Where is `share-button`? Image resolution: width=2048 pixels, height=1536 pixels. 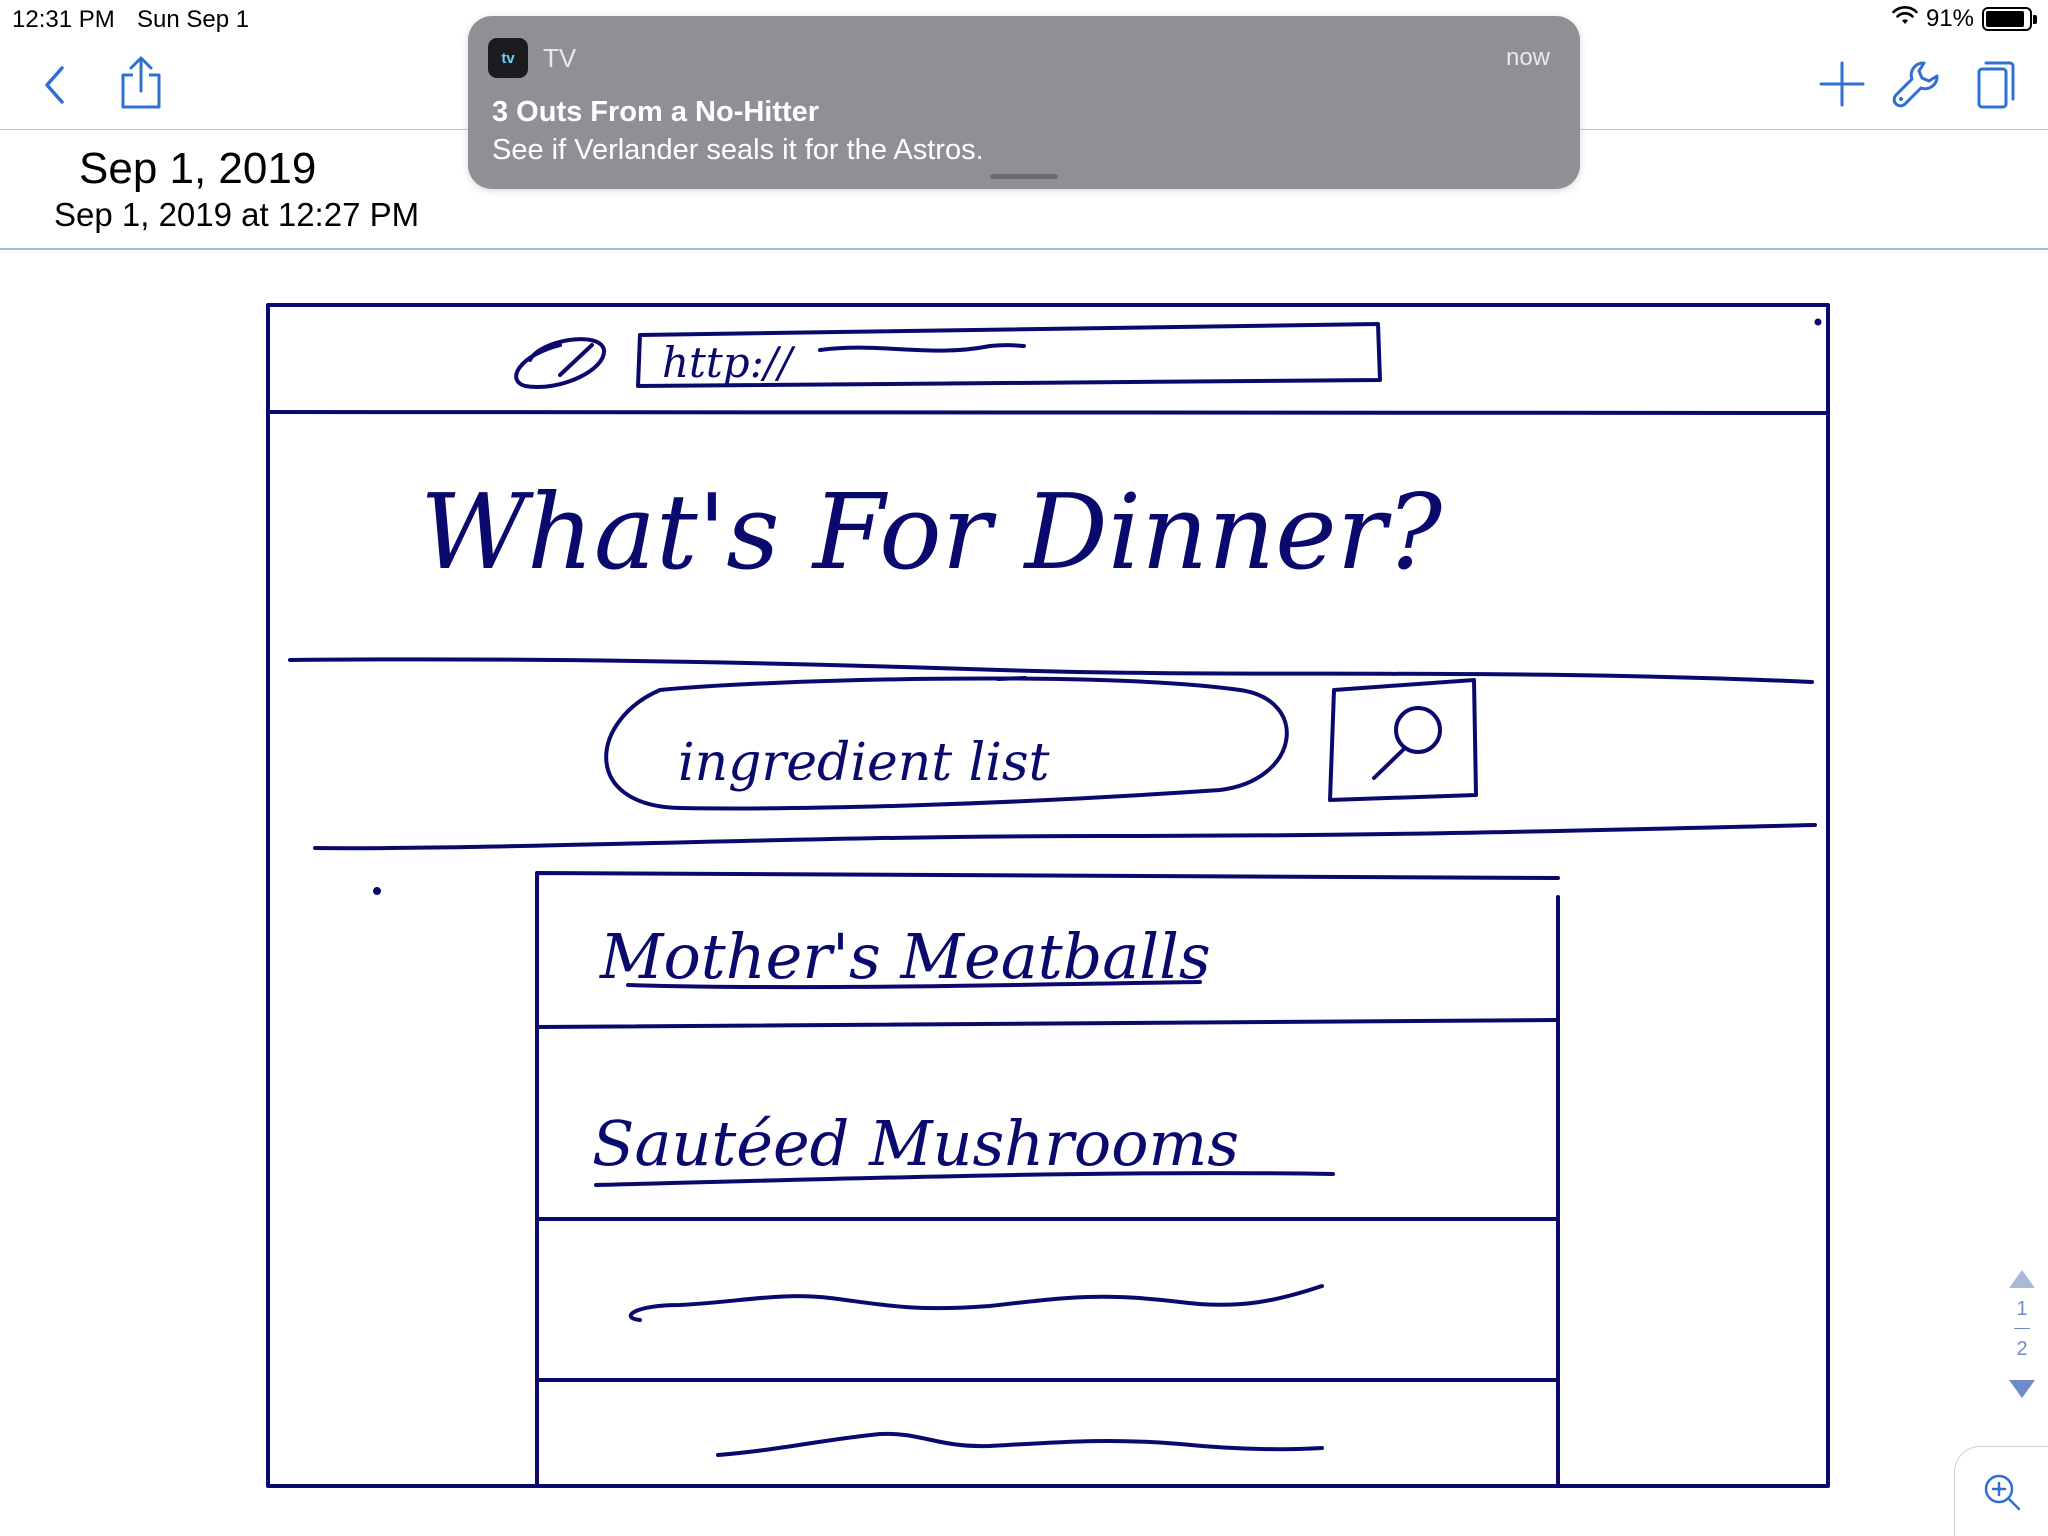
share-button is located at coordinates (141, 83).